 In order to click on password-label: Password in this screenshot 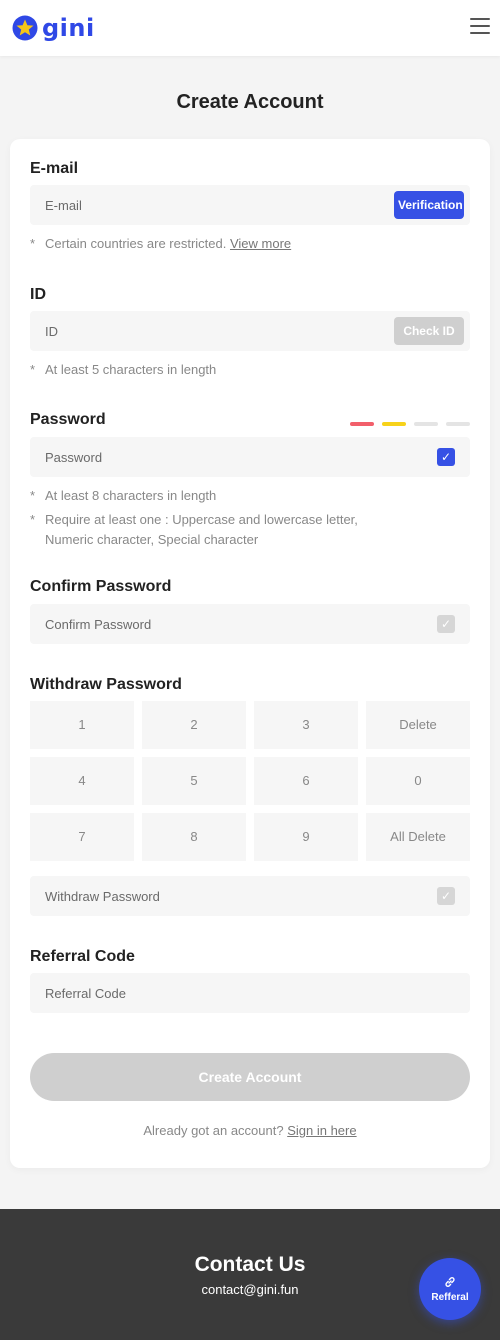, I will do `click(68, 419)`.